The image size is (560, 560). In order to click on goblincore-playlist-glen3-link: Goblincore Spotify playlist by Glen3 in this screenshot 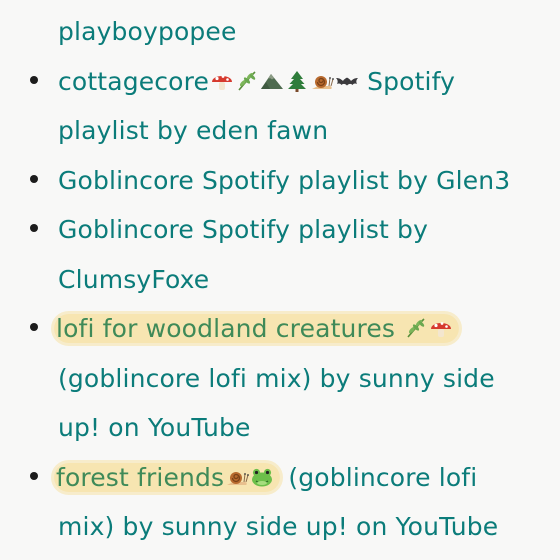, I will do `click(284, 180)`.